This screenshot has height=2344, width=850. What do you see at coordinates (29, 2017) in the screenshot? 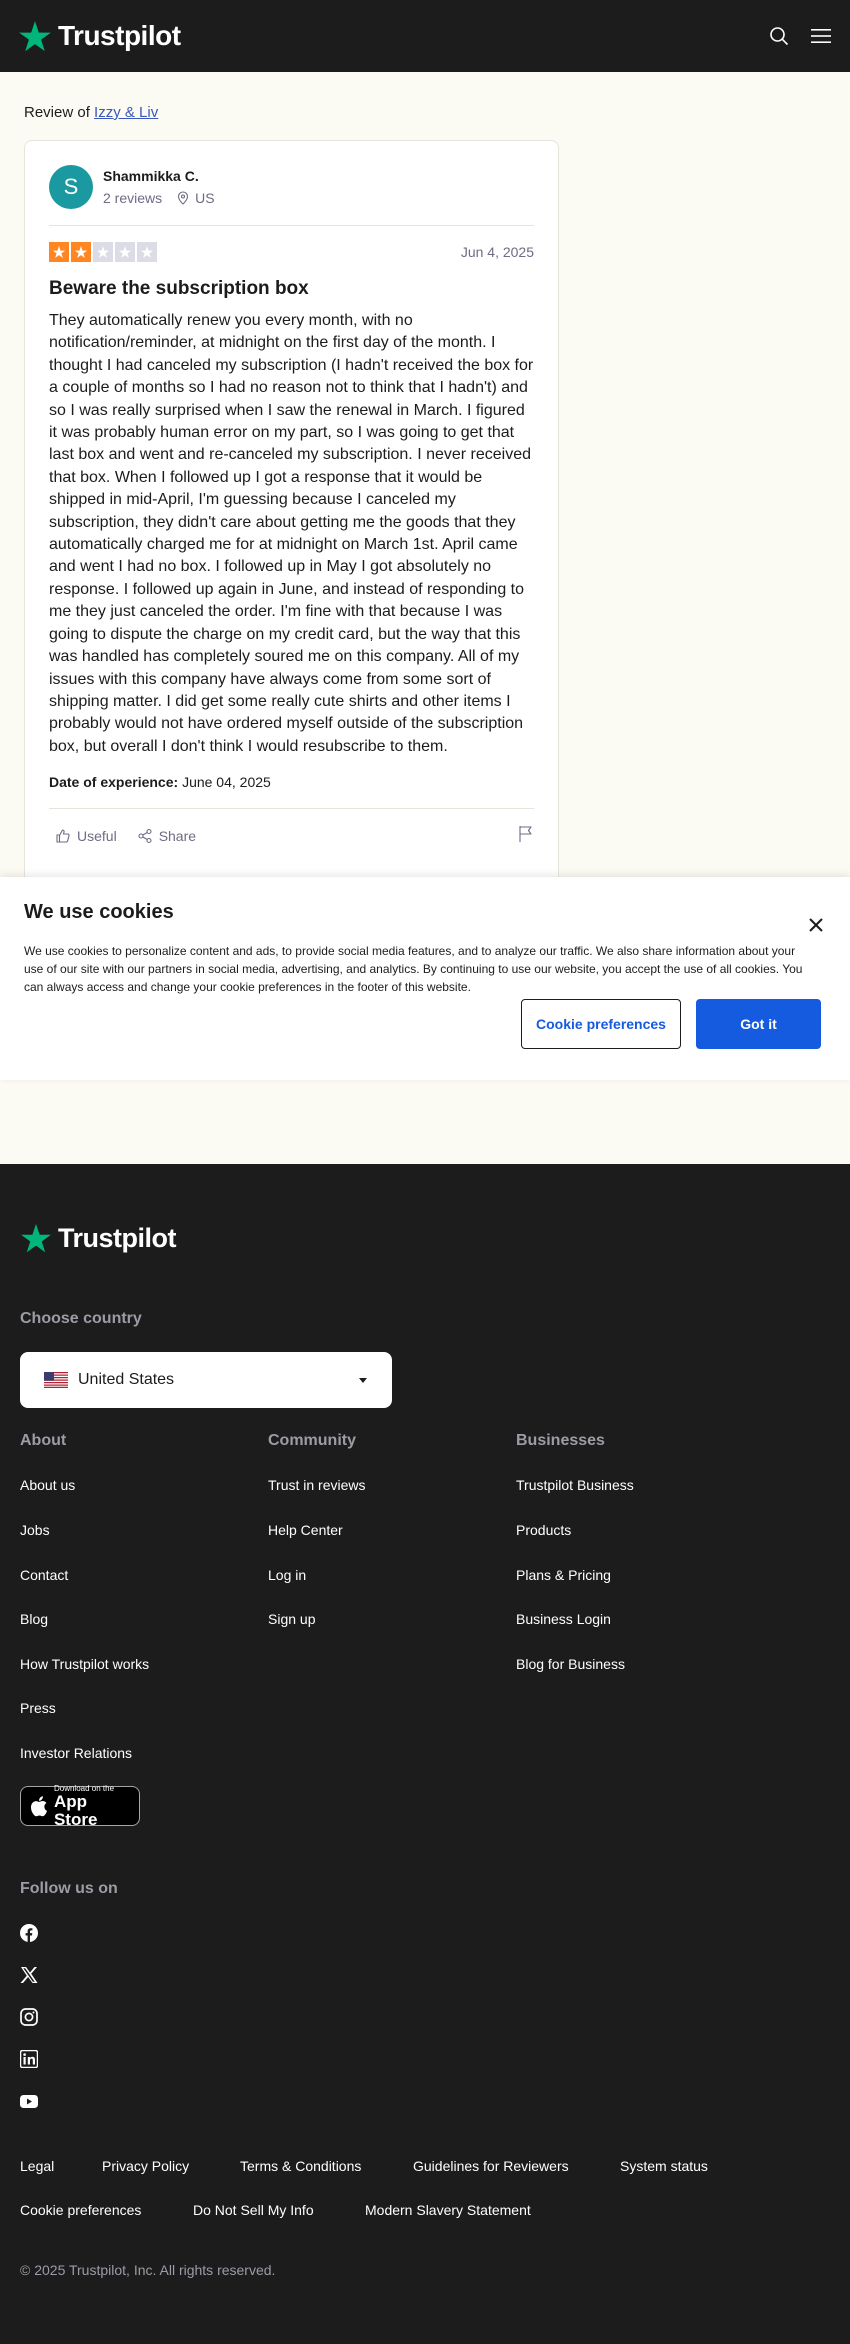
I see `instagram-icon` at bounding box center [29, 2017].